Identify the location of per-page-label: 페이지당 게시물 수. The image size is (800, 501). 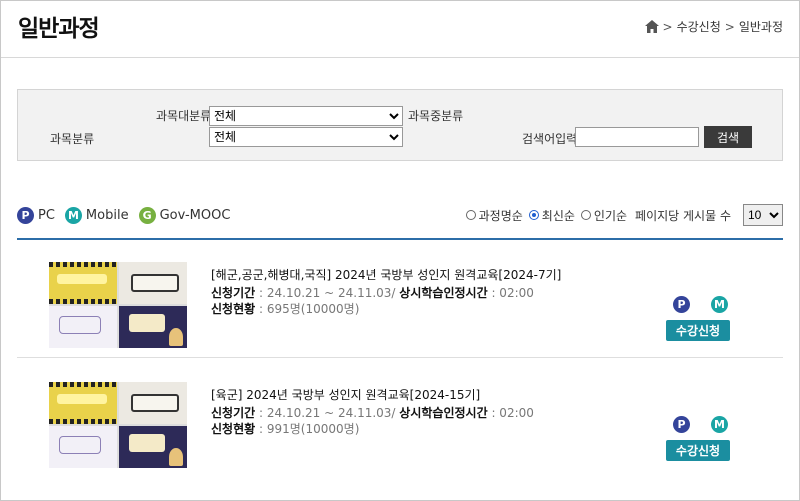
(683, 215).